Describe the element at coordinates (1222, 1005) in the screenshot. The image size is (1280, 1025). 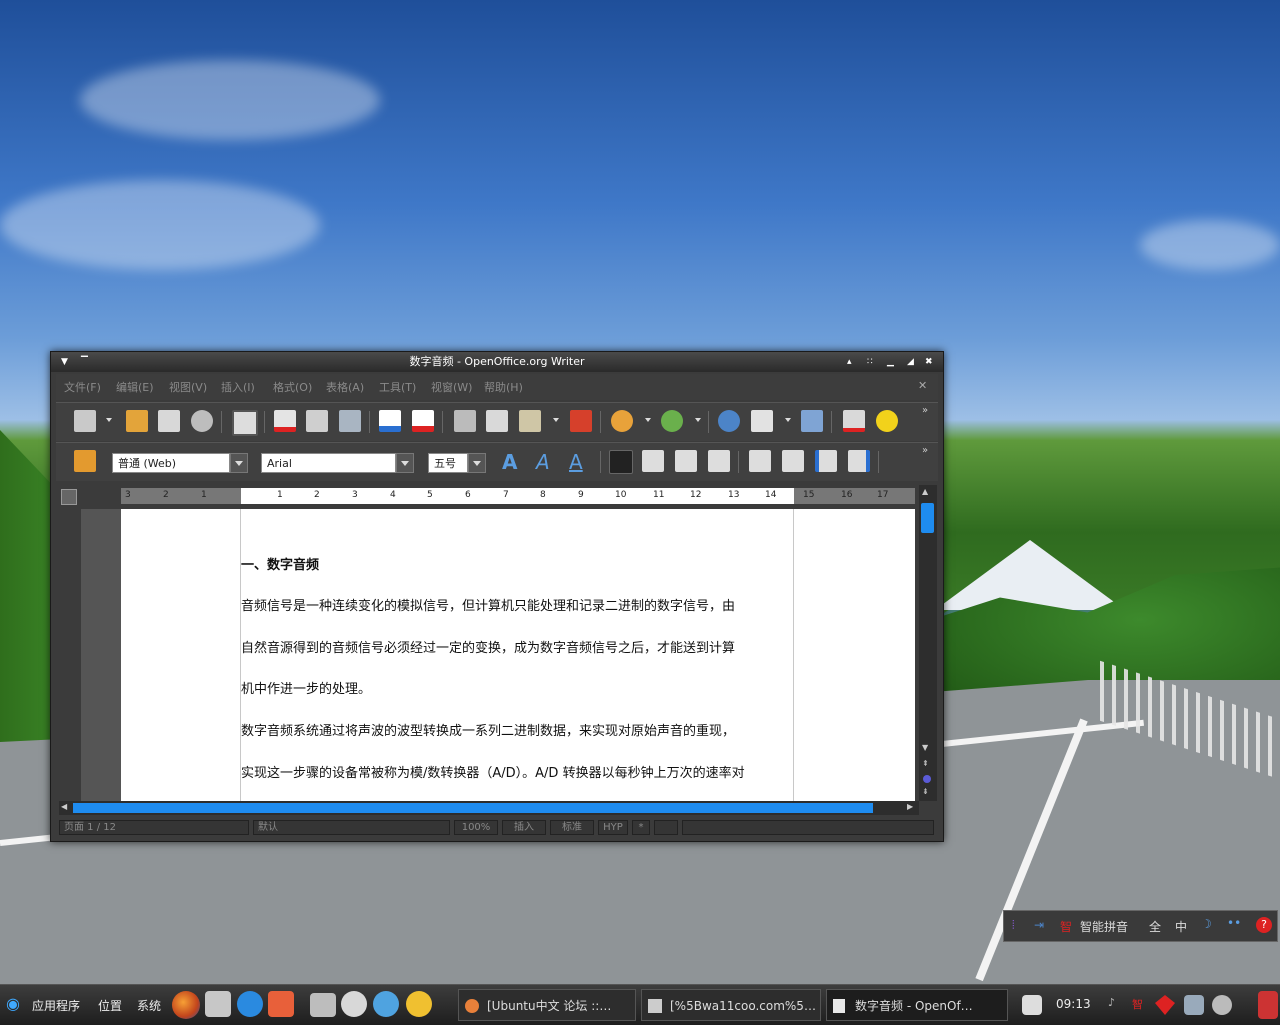
I see `volume-icon` at that location.